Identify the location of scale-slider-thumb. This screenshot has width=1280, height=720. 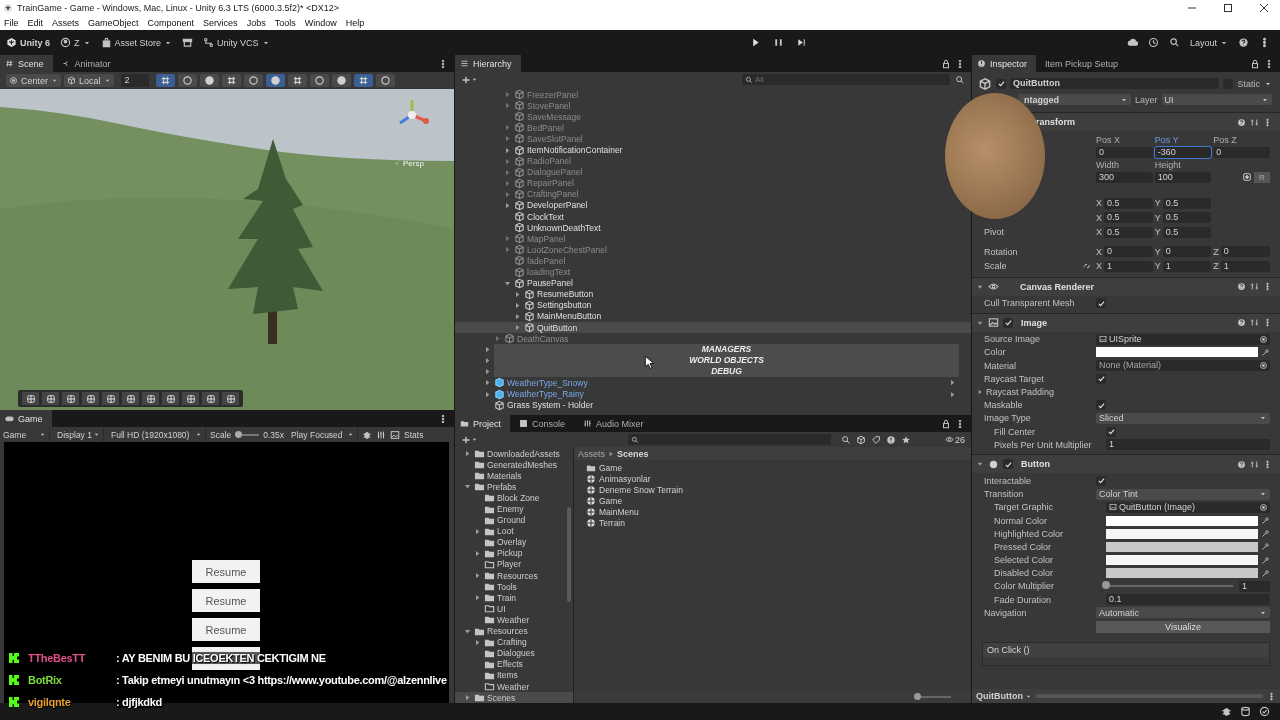
(238, 434).